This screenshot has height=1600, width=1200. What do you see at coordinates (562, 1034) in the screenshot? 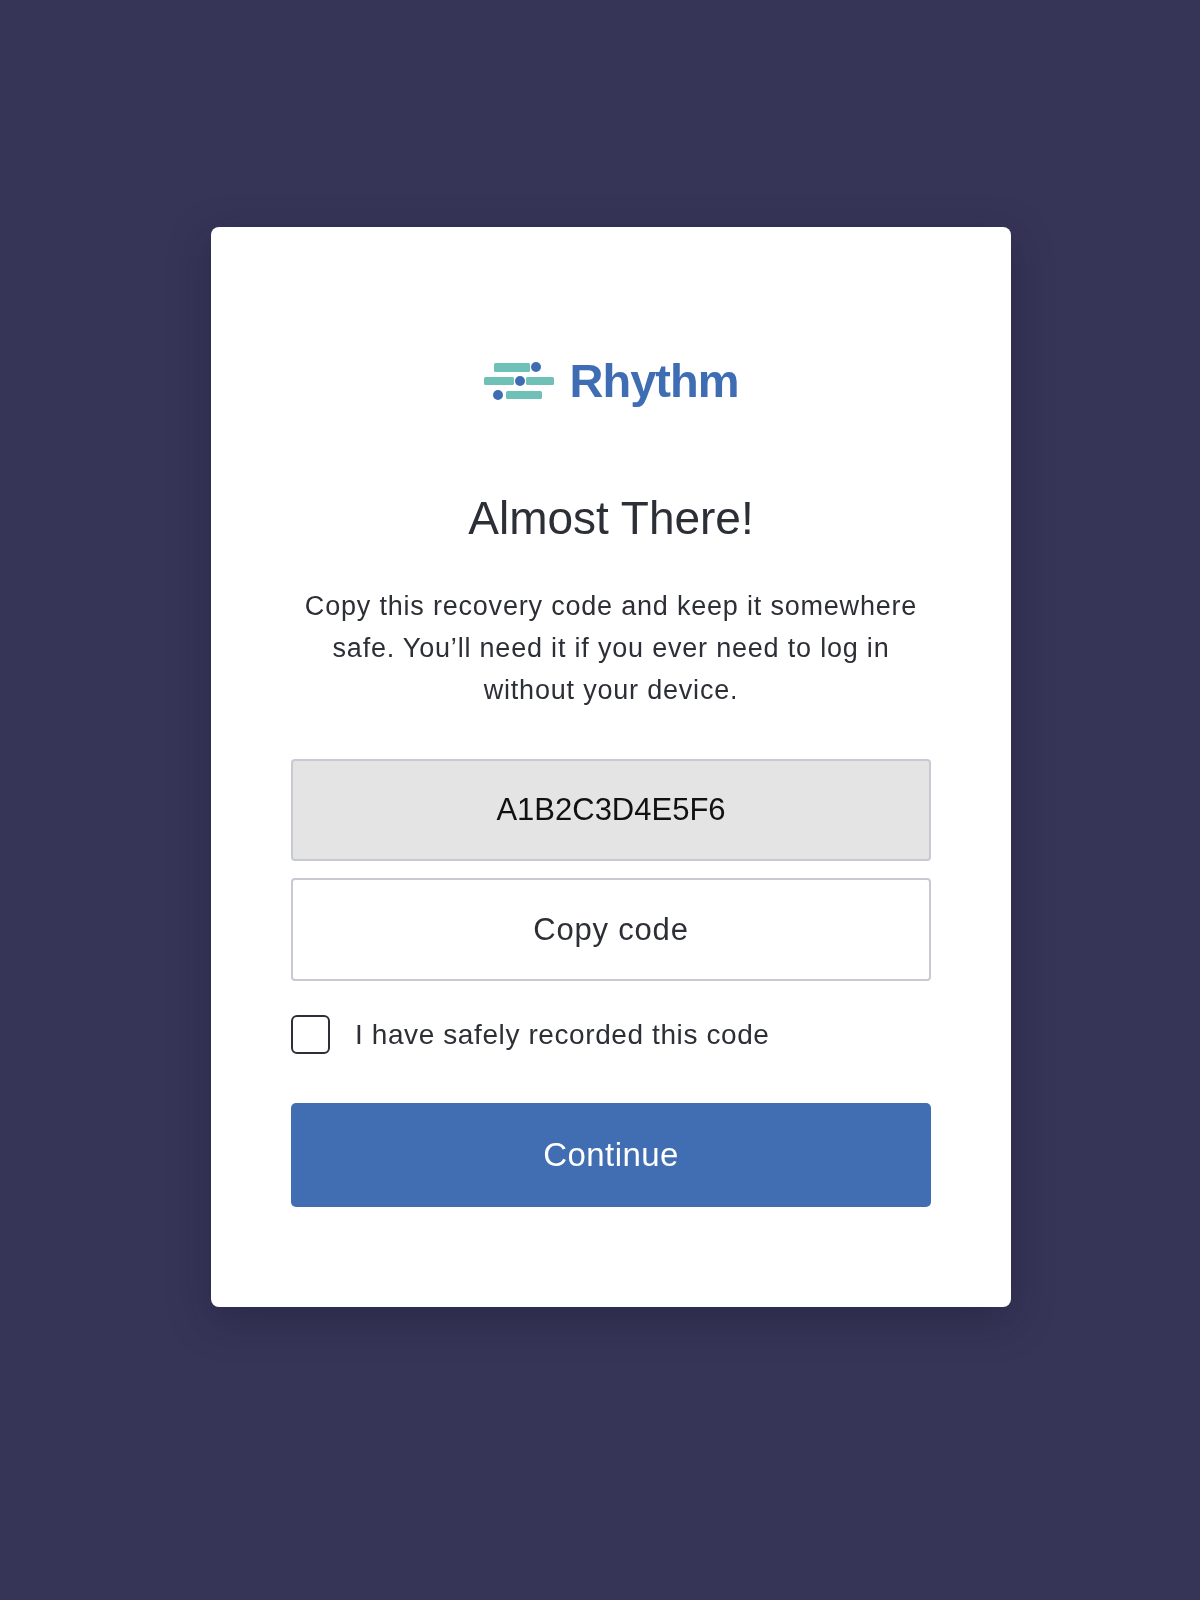
I see `checkbox-label: I have safely recorded this code` at bounding box center [562, 1034].